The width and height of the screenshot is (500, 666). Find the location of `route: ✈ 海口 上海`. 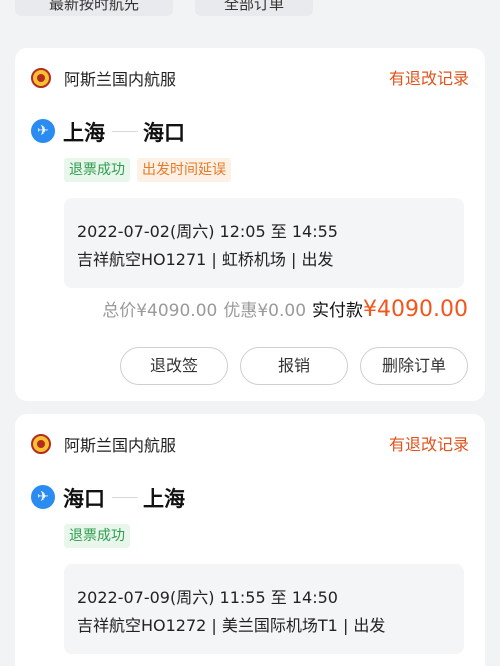

route: ✈ 海口 上海 is located at coordinates (241, 497).